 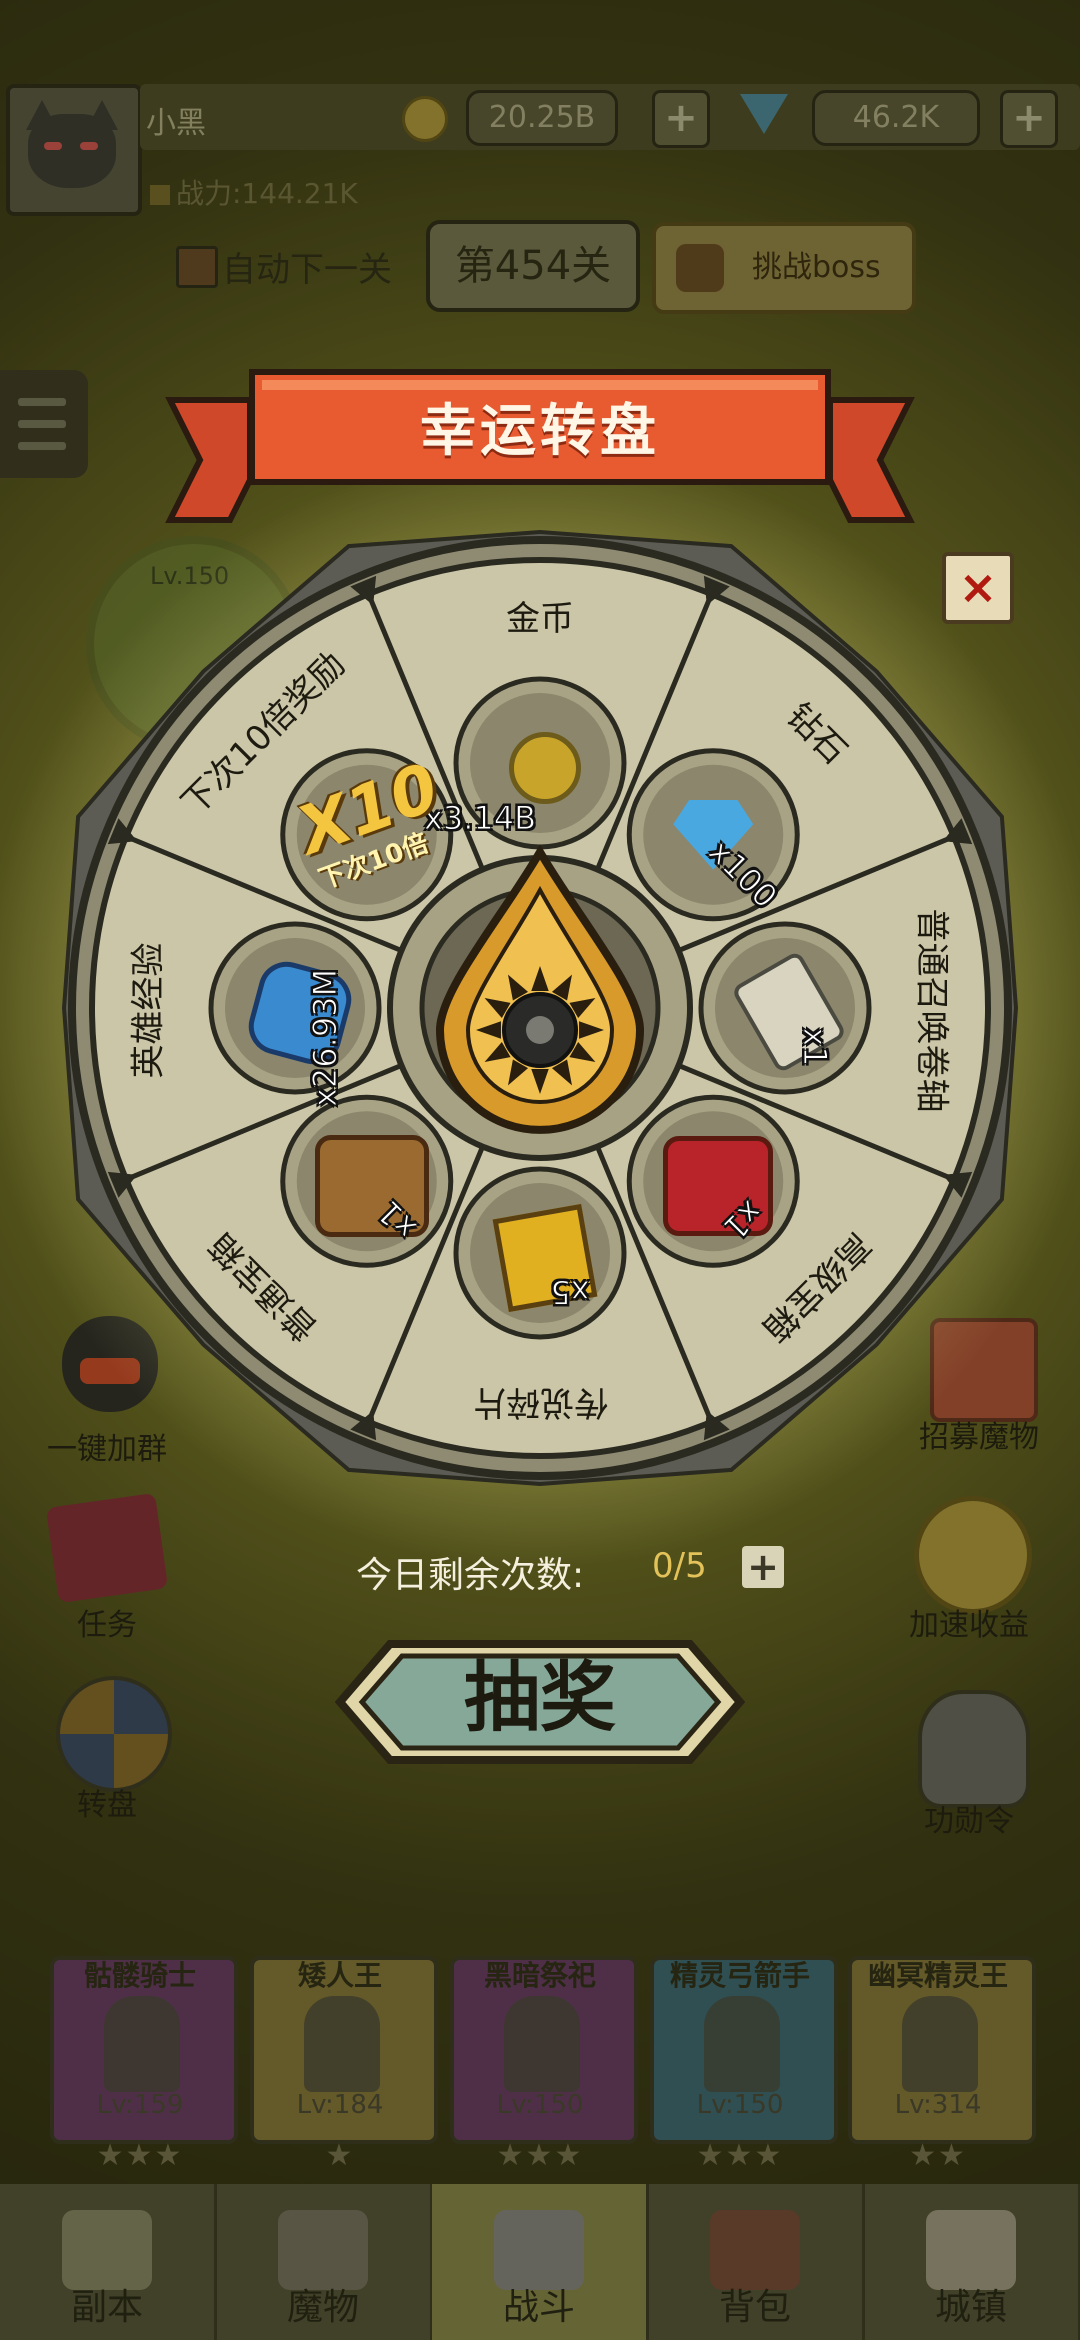 I want to click on reward-quantity: x1, so click(x=815, y=1047).